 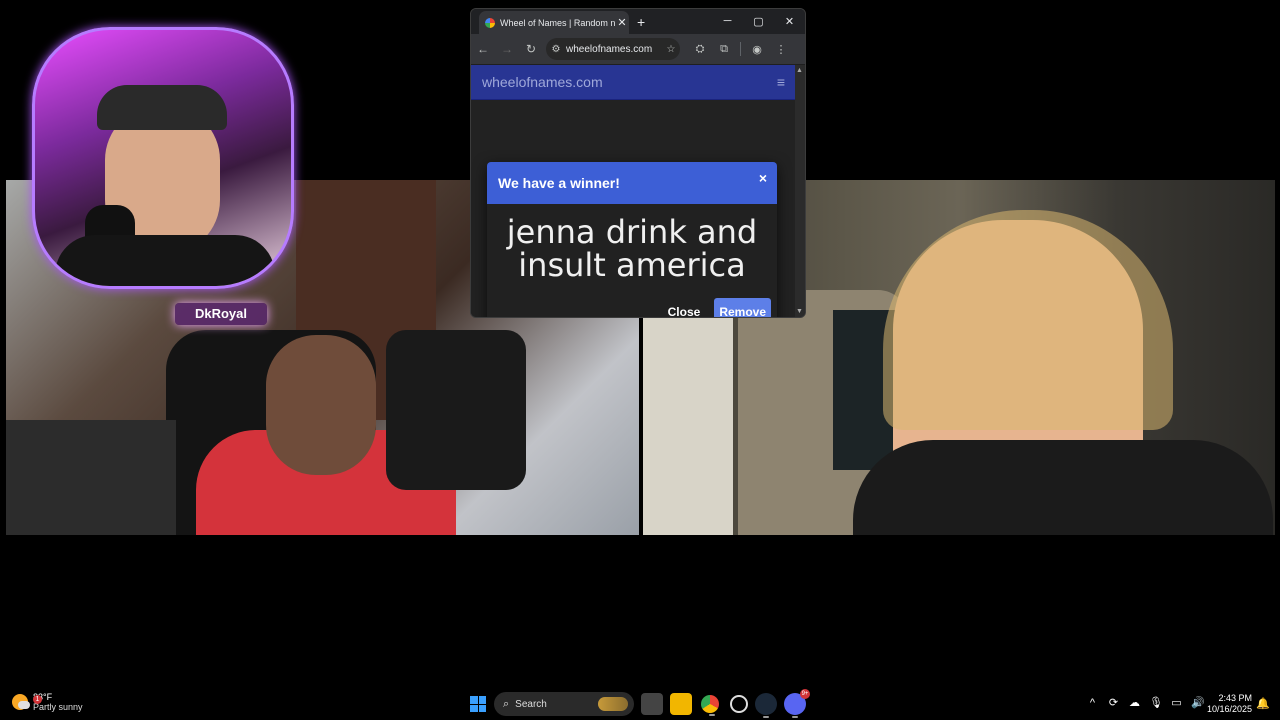 I want to click on tray-chevron-icon: ^, so click(x=1092, y=703).